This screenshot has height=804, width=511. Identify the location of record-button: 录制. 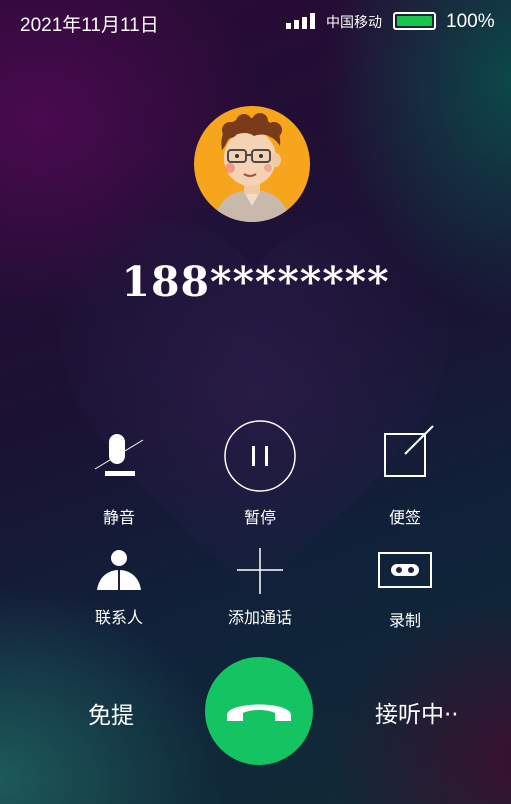
(405, 590).